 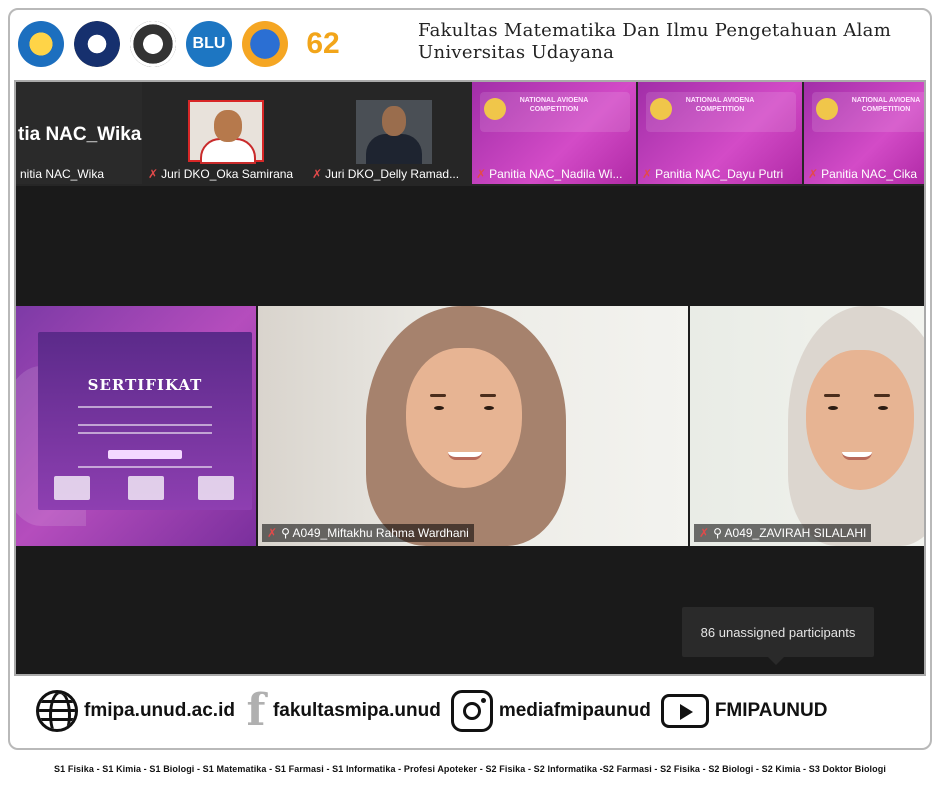 I want to click on fmipa-logo, so click(x=153, y=44).